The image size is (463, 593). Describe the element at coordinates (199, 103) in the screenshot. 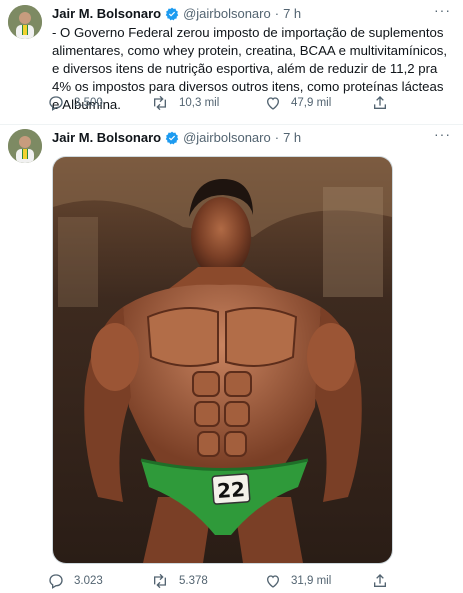

I see `retweet-count: 10,3 mil` at that location.